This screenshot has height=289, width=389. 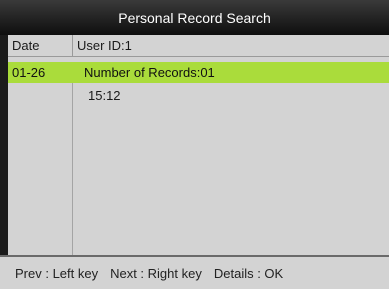 I want to click on column-header-user-id: User ID:1, so click(x=104, y=45).